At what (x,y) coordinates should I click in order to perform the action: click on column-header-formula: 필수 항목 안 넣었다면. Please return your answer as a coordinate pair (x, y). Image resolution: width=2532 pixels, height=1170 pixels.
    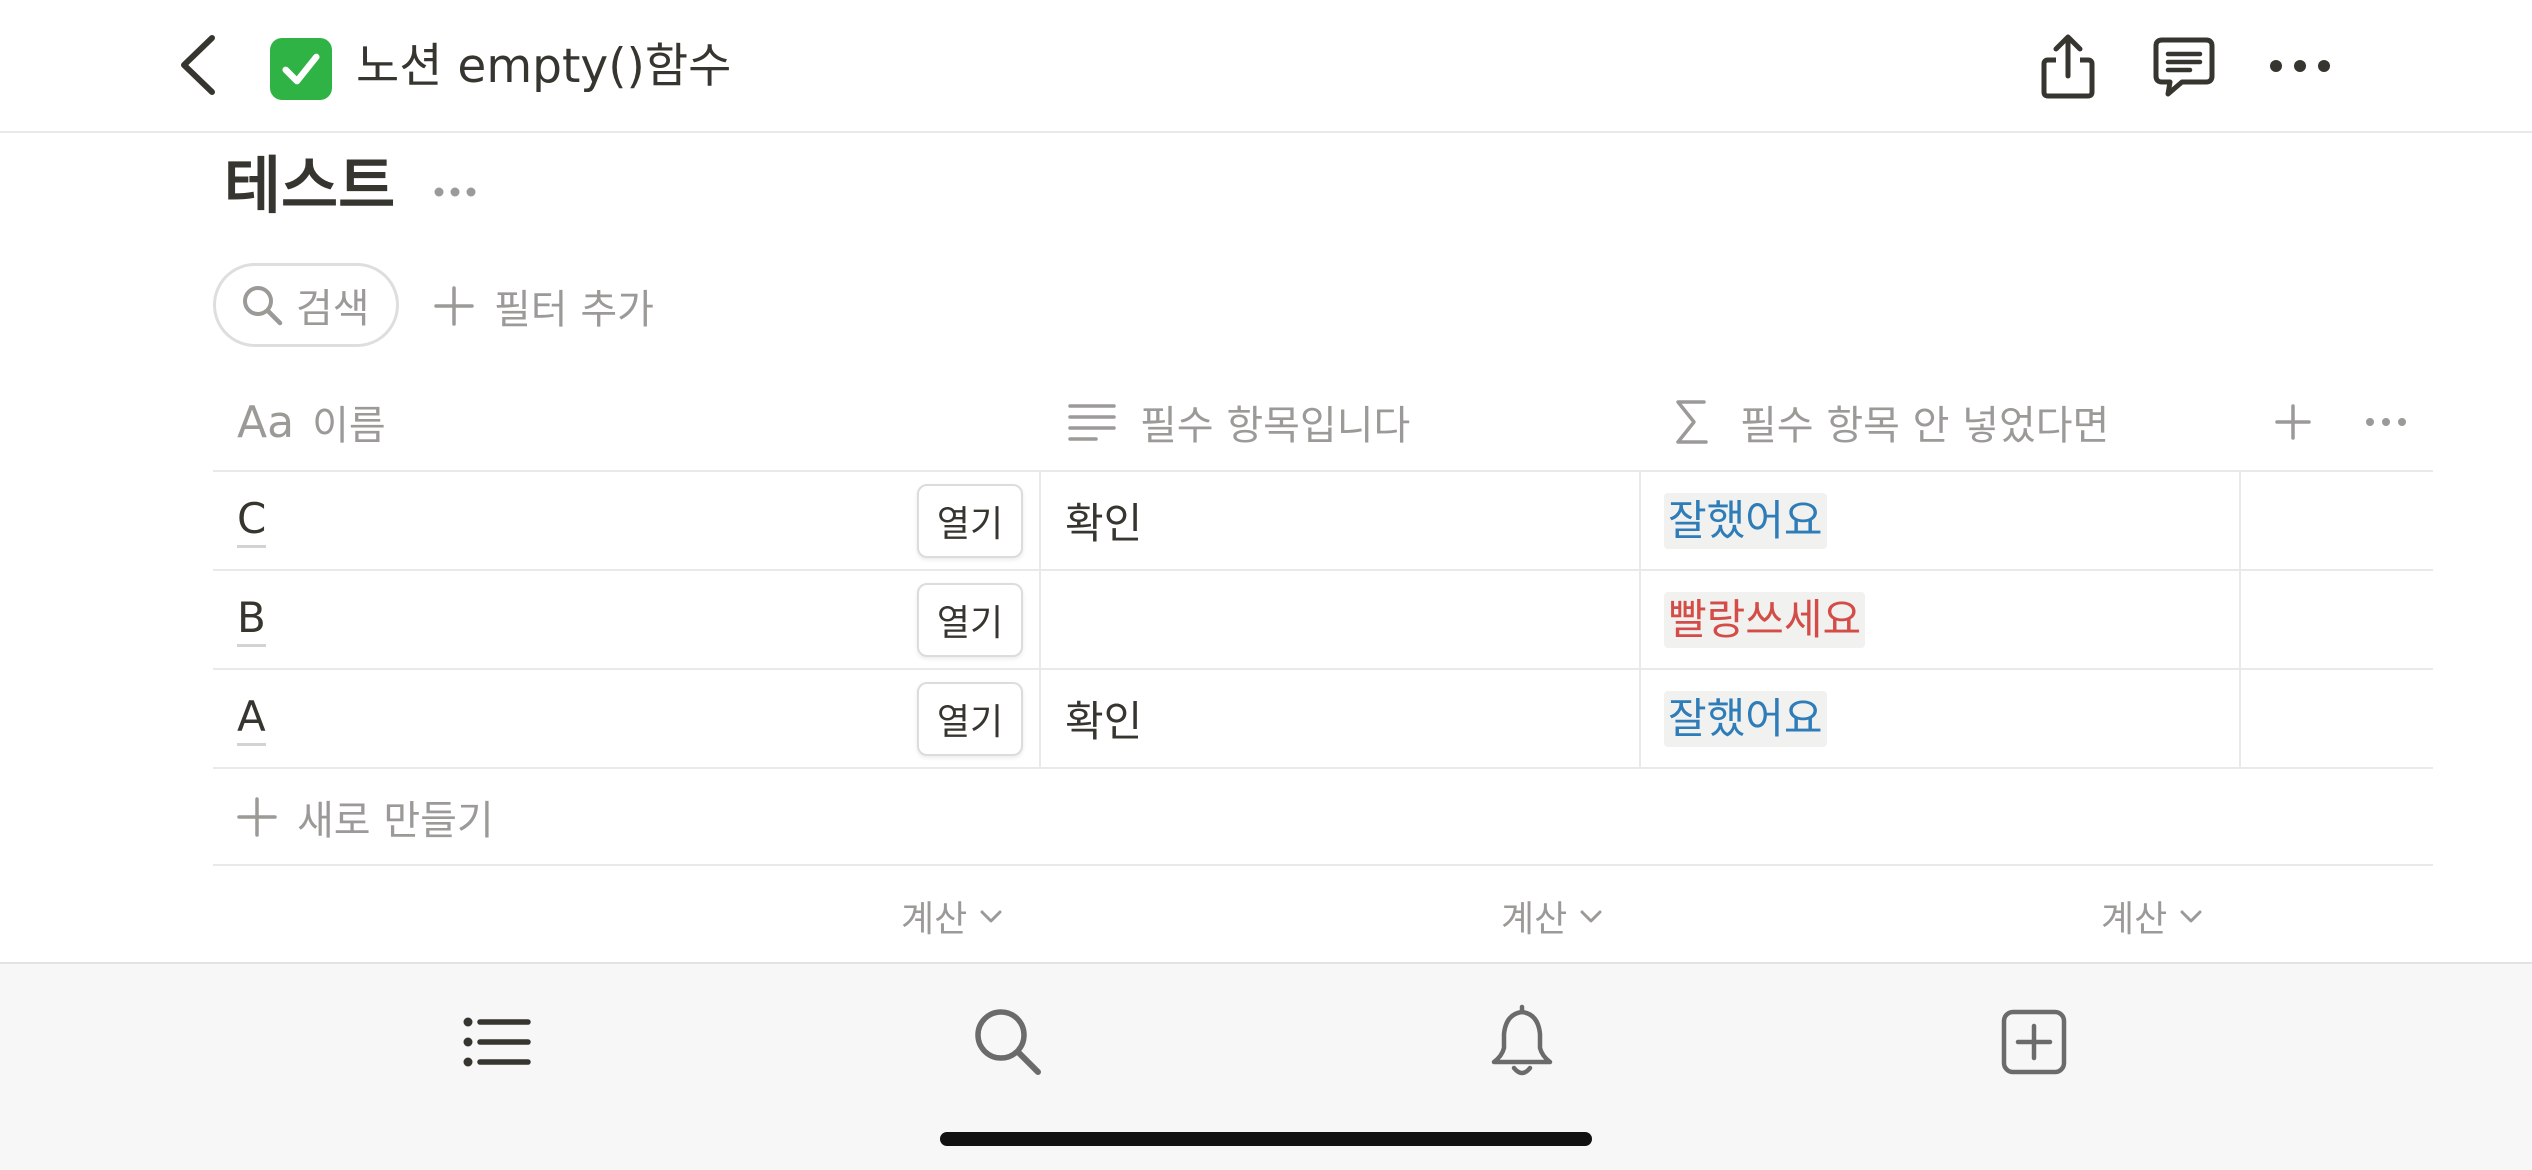
    Looking at the image, I should click on (1887, 422).